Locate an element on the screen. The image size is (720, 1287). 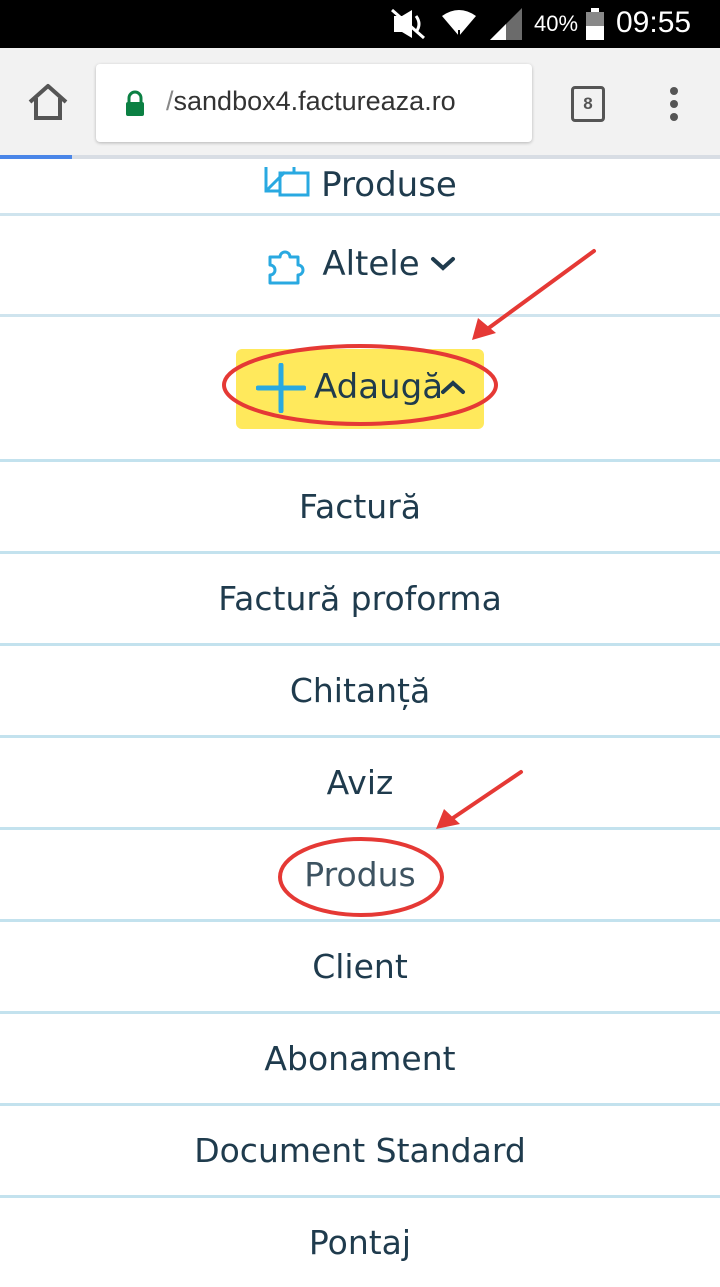
submenu-item-aviz: Aviz is located at coordinates (360, 782).